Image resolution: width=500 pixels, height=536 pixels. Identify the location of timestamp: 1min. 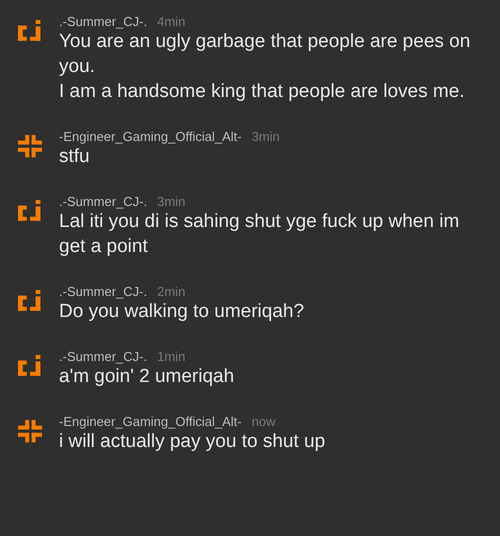
(171, 356).